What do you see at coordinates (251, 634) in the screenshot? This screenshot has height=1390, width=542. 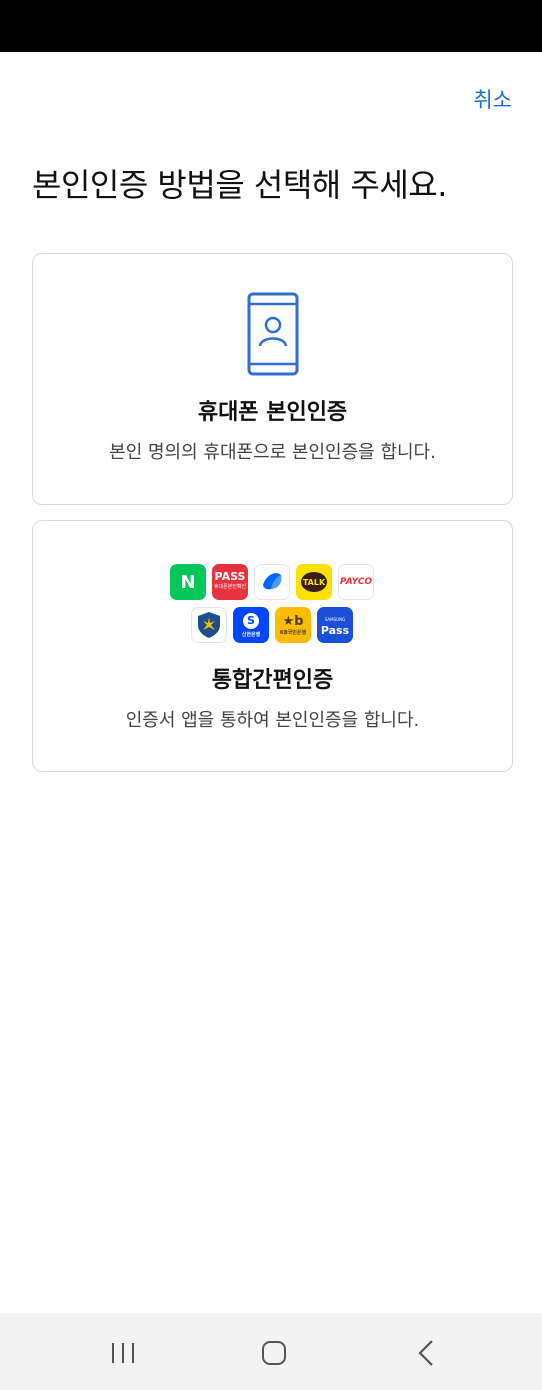 I see `shinhan-text: 신한은행` at bounding box center [251, 634].